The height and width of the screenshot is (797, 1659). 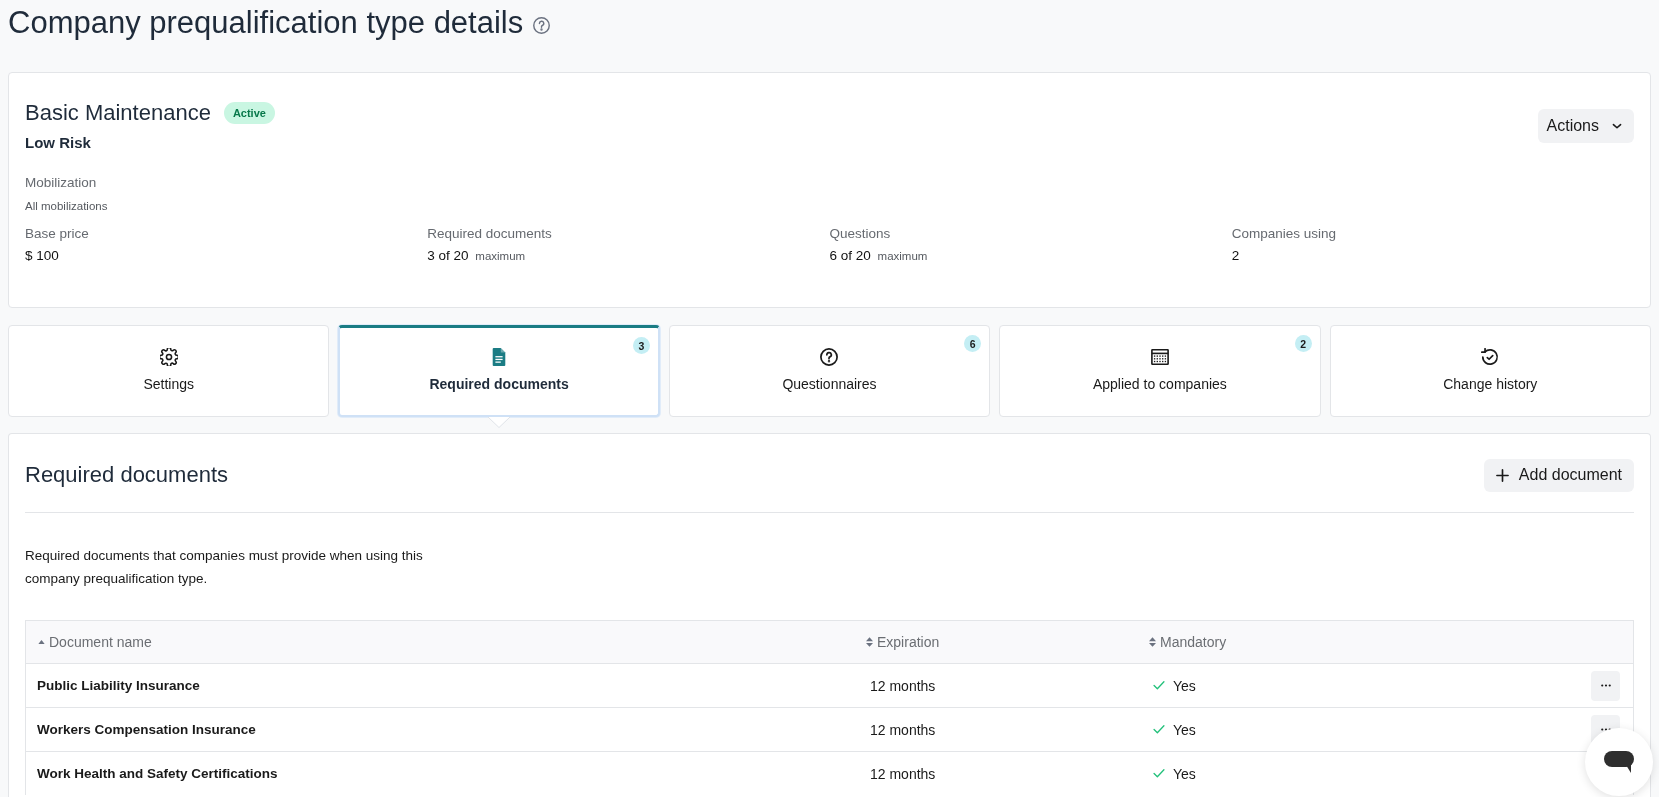 I want to click on question-icon, so click(x=829, y=357).